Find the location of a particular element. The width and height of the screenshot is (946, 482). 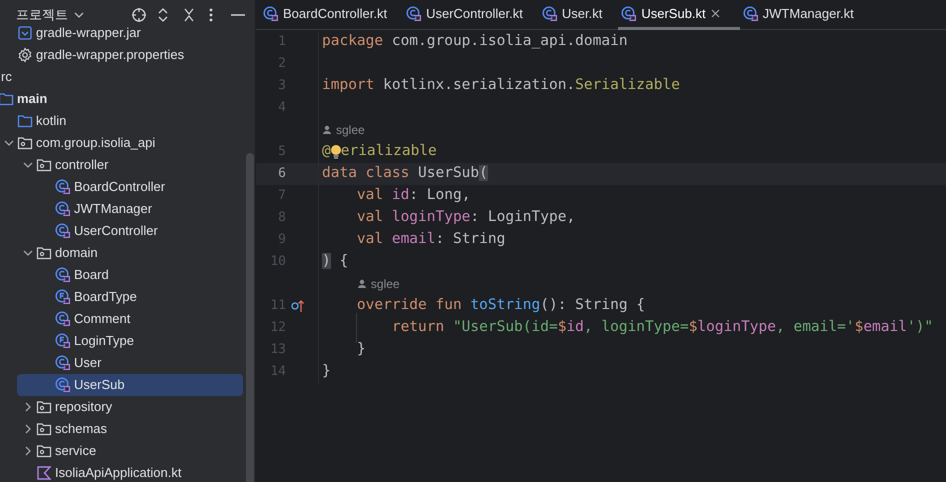

scrollbar-thumb is located at coordinates (250, 317).